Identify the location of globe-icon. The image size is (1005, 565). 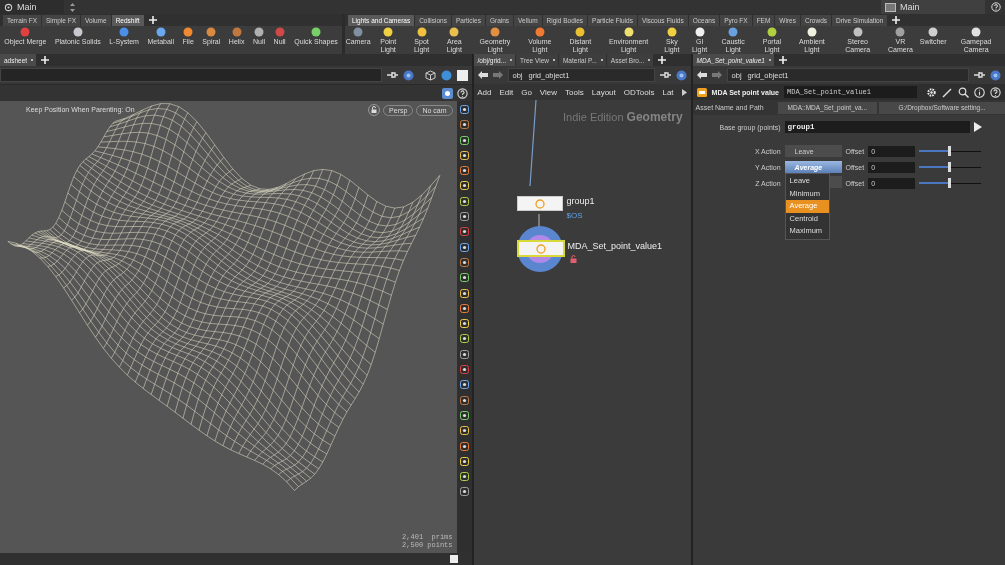
(446, 75).